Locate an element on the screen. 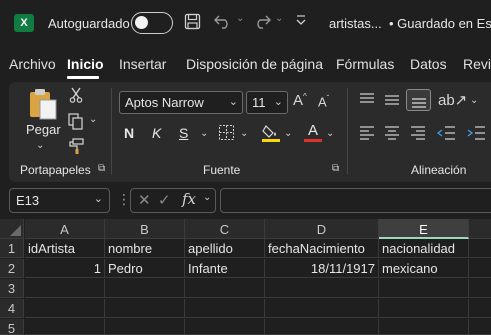 This screenshot has width=491, height=335. column-header-c: C is located at coordinates (225, 229).